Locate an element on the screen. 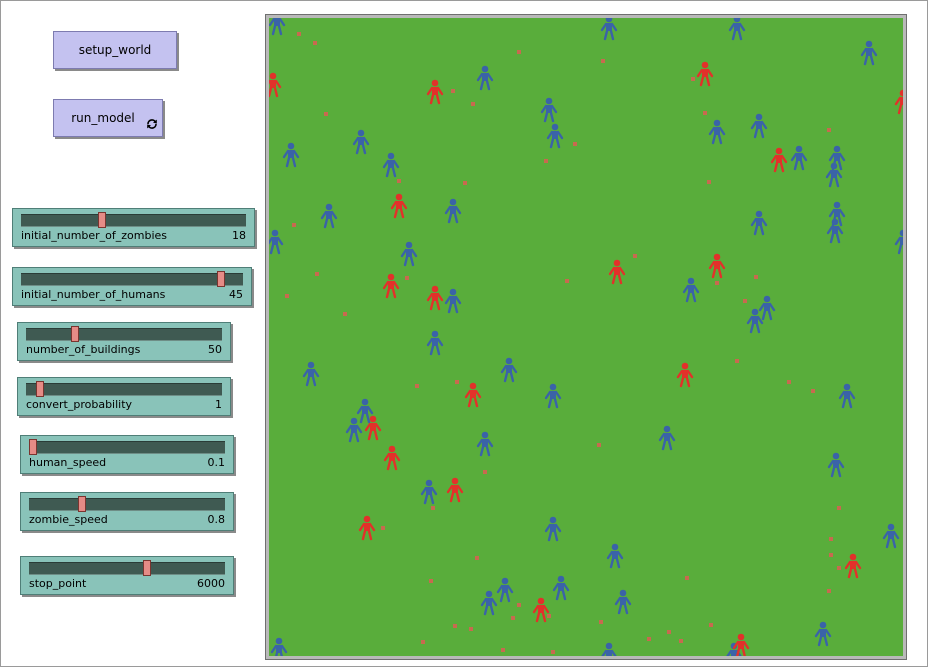 The width and height of the screenshot is (928, 667). slider-zombie-speed: zombie_speed 0.8 is located at coordinates (127, 511).